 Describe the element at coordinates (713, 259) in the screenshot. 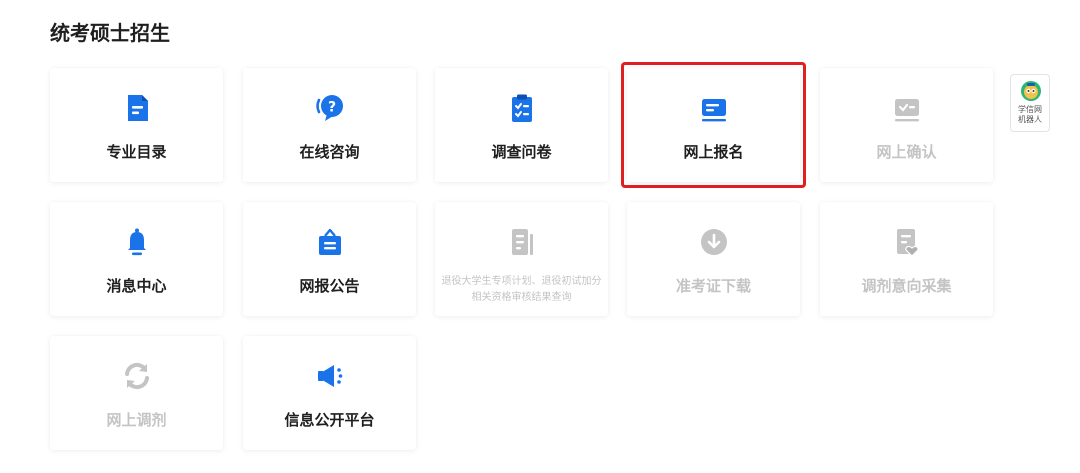

I see `tile-admission-ticket: 准考证下载` at that location.